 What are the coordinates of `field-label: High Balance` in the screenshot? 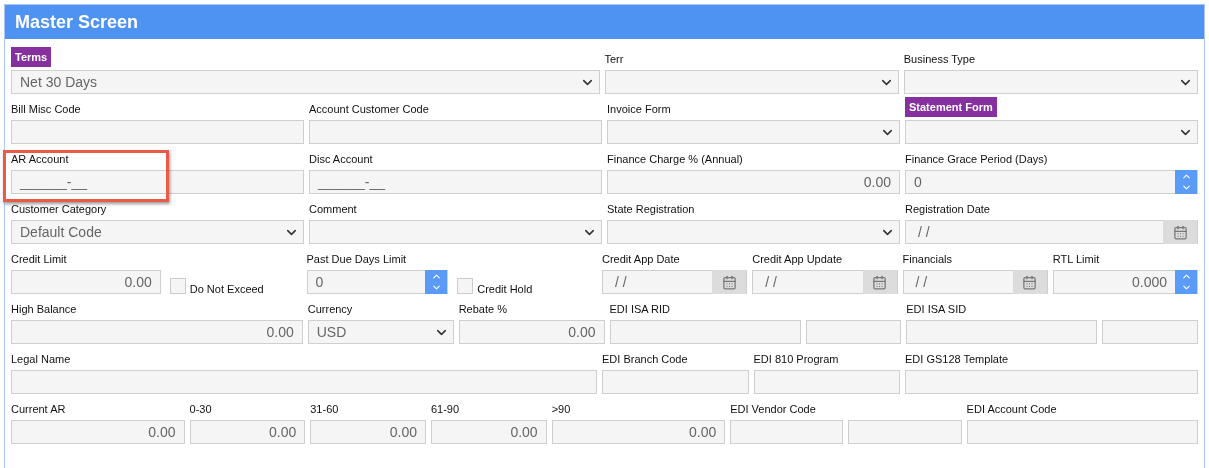 It's located at (44, 309).